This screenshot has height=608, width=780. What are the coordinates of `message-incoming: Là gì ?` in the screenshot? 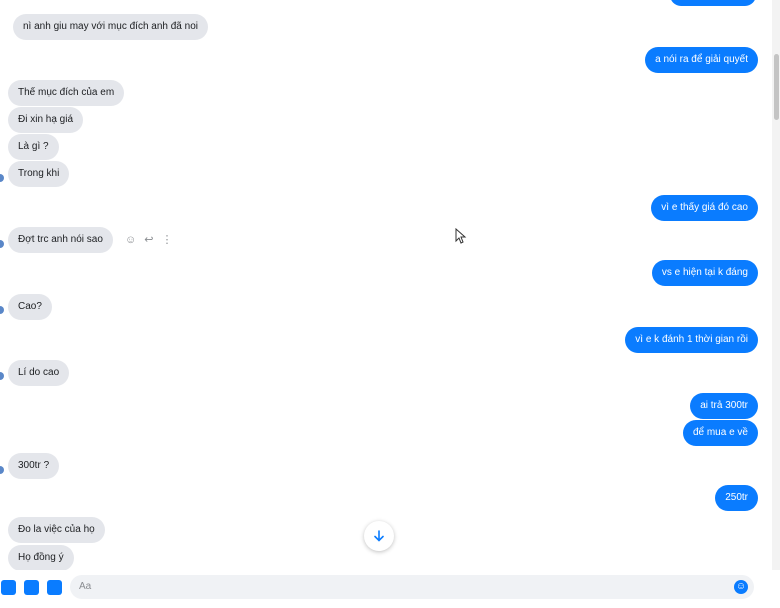 It's located at (33, 147).